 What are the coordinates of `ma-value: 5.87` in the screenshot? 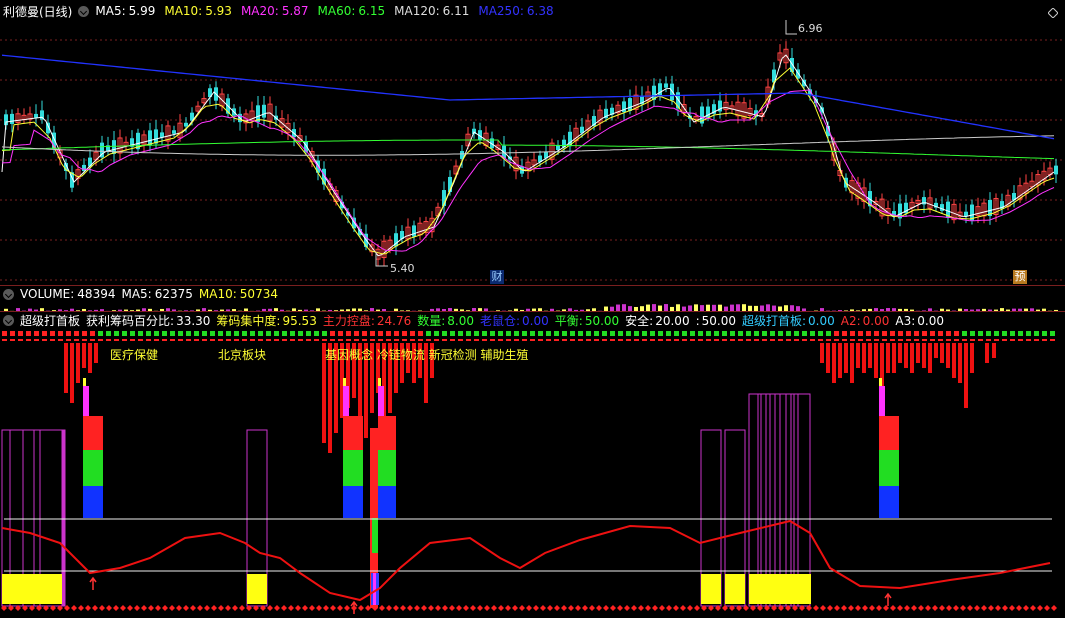 It's located at (295, 11).